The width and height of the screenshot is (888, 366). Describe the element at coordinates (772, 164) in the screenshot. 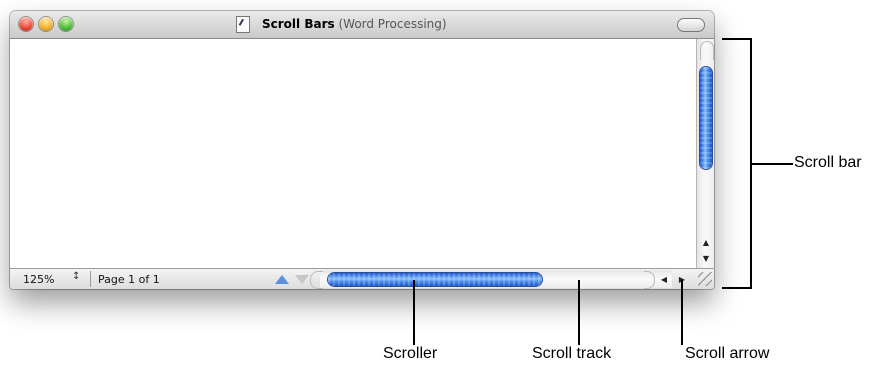

I see `scroll-bar-leader` at that location.